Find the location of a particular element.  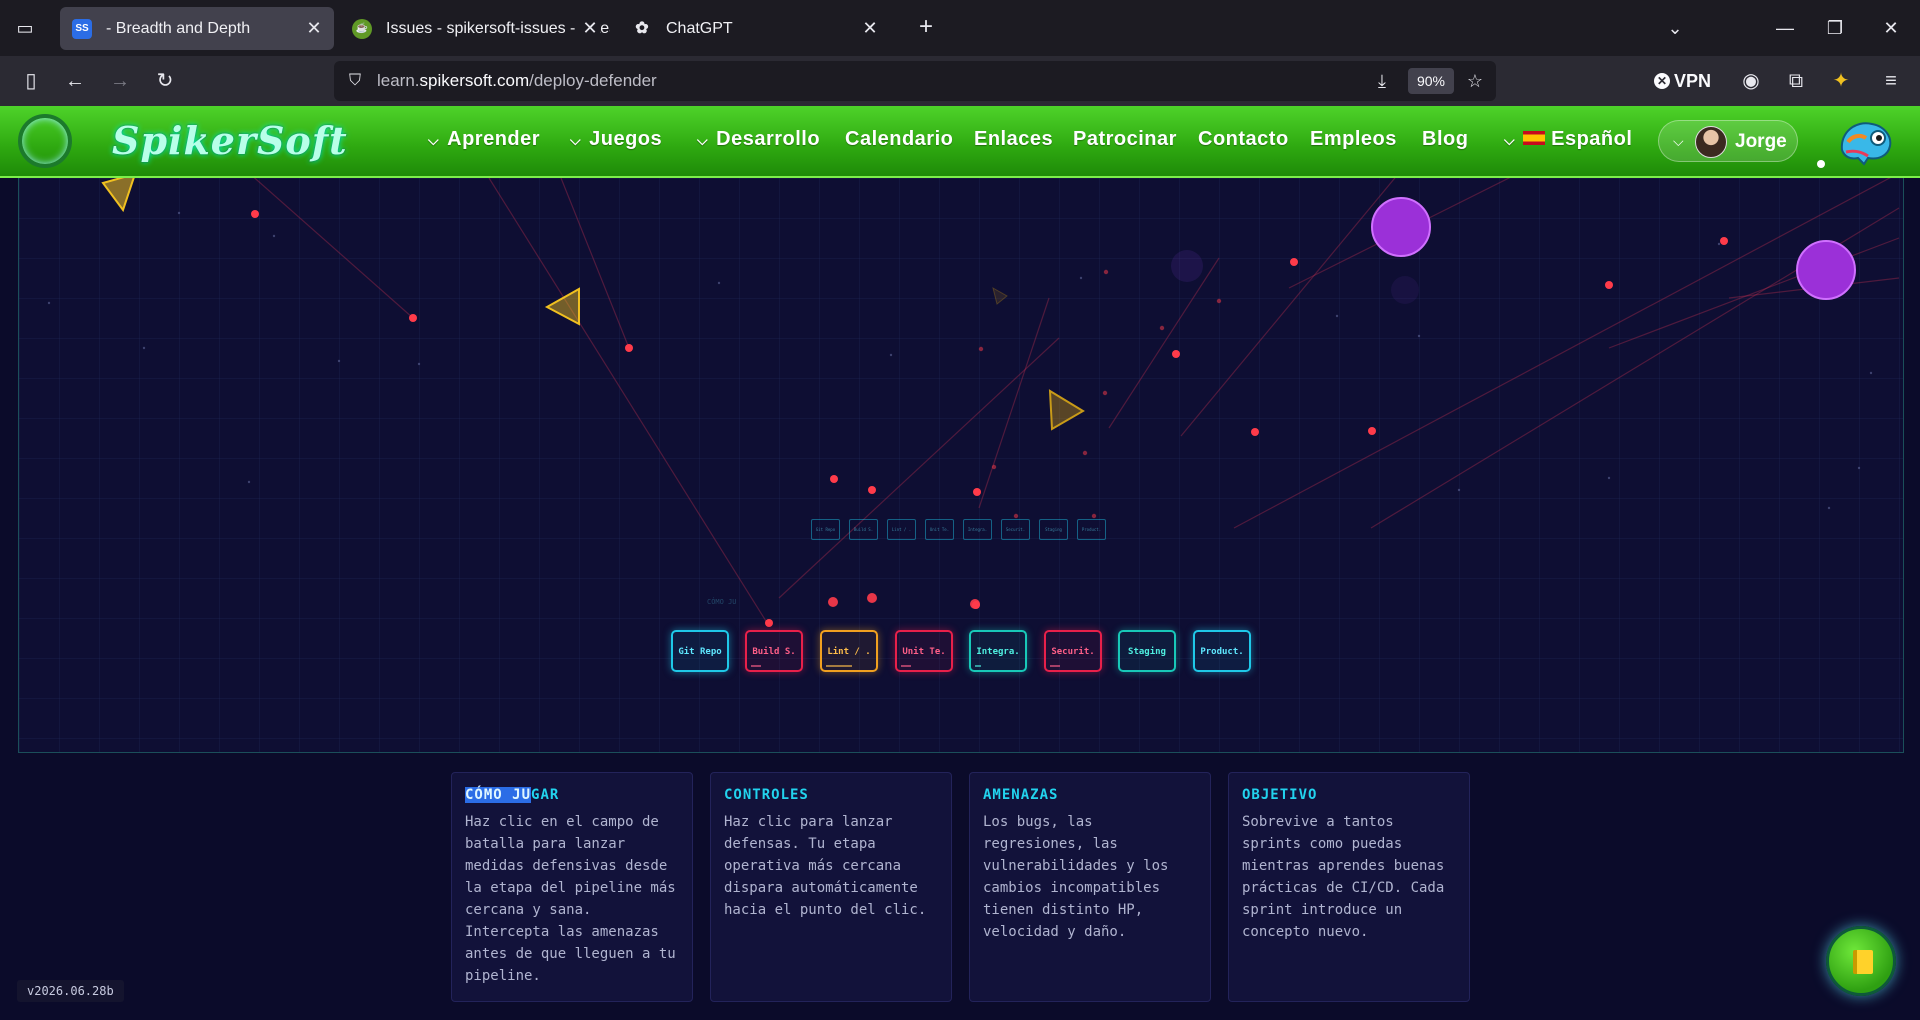

chameleon-mascot-icon is located at coordinates (1866, 142).